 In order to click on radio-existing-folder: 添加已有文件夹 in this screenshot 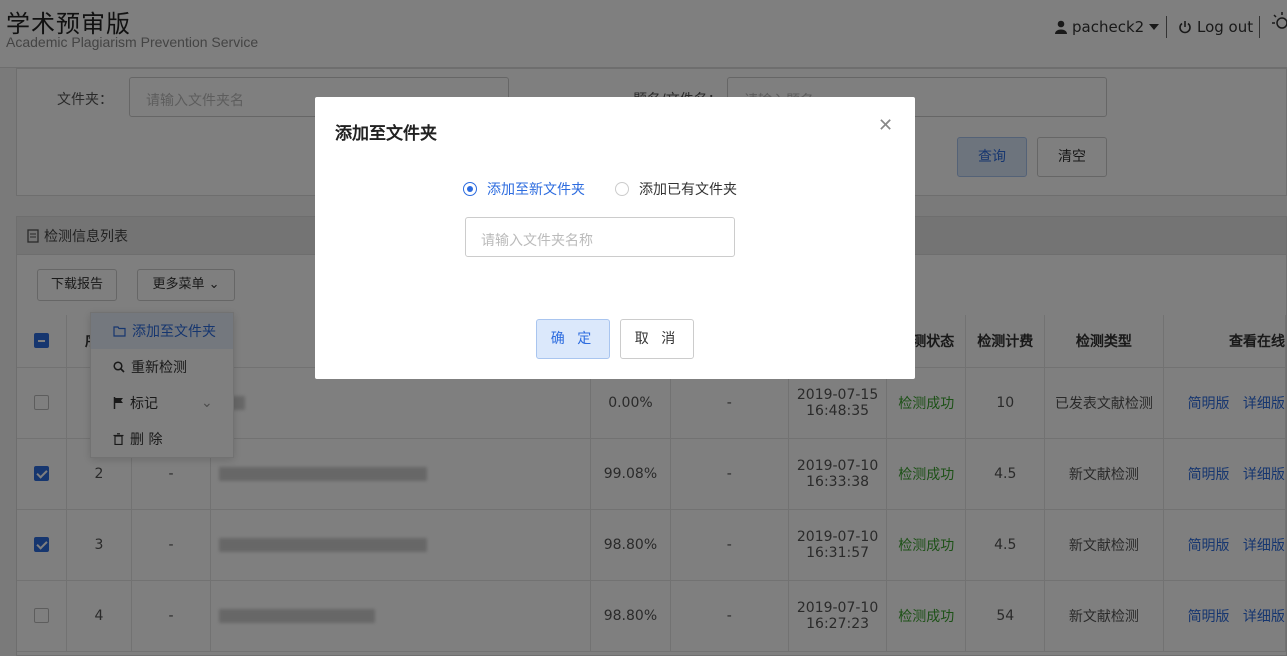, I will do `click(676, 189)`.